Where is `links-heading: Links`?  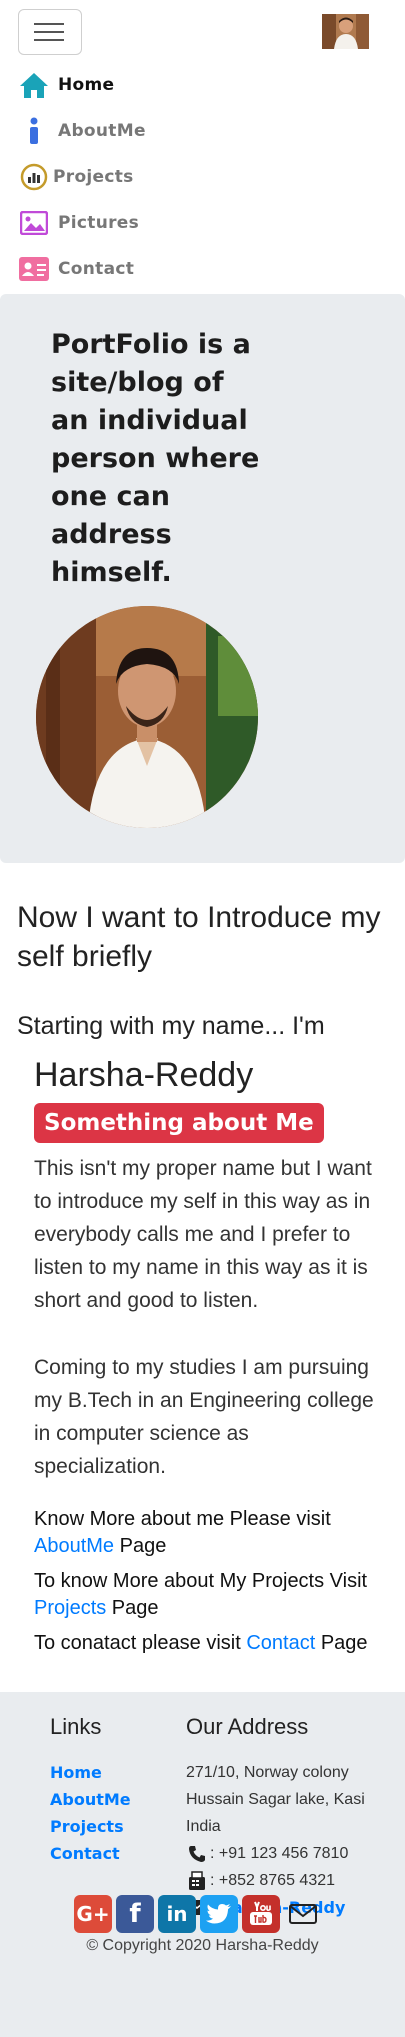 links-heading: Links is located at coordinates (76, 1726).